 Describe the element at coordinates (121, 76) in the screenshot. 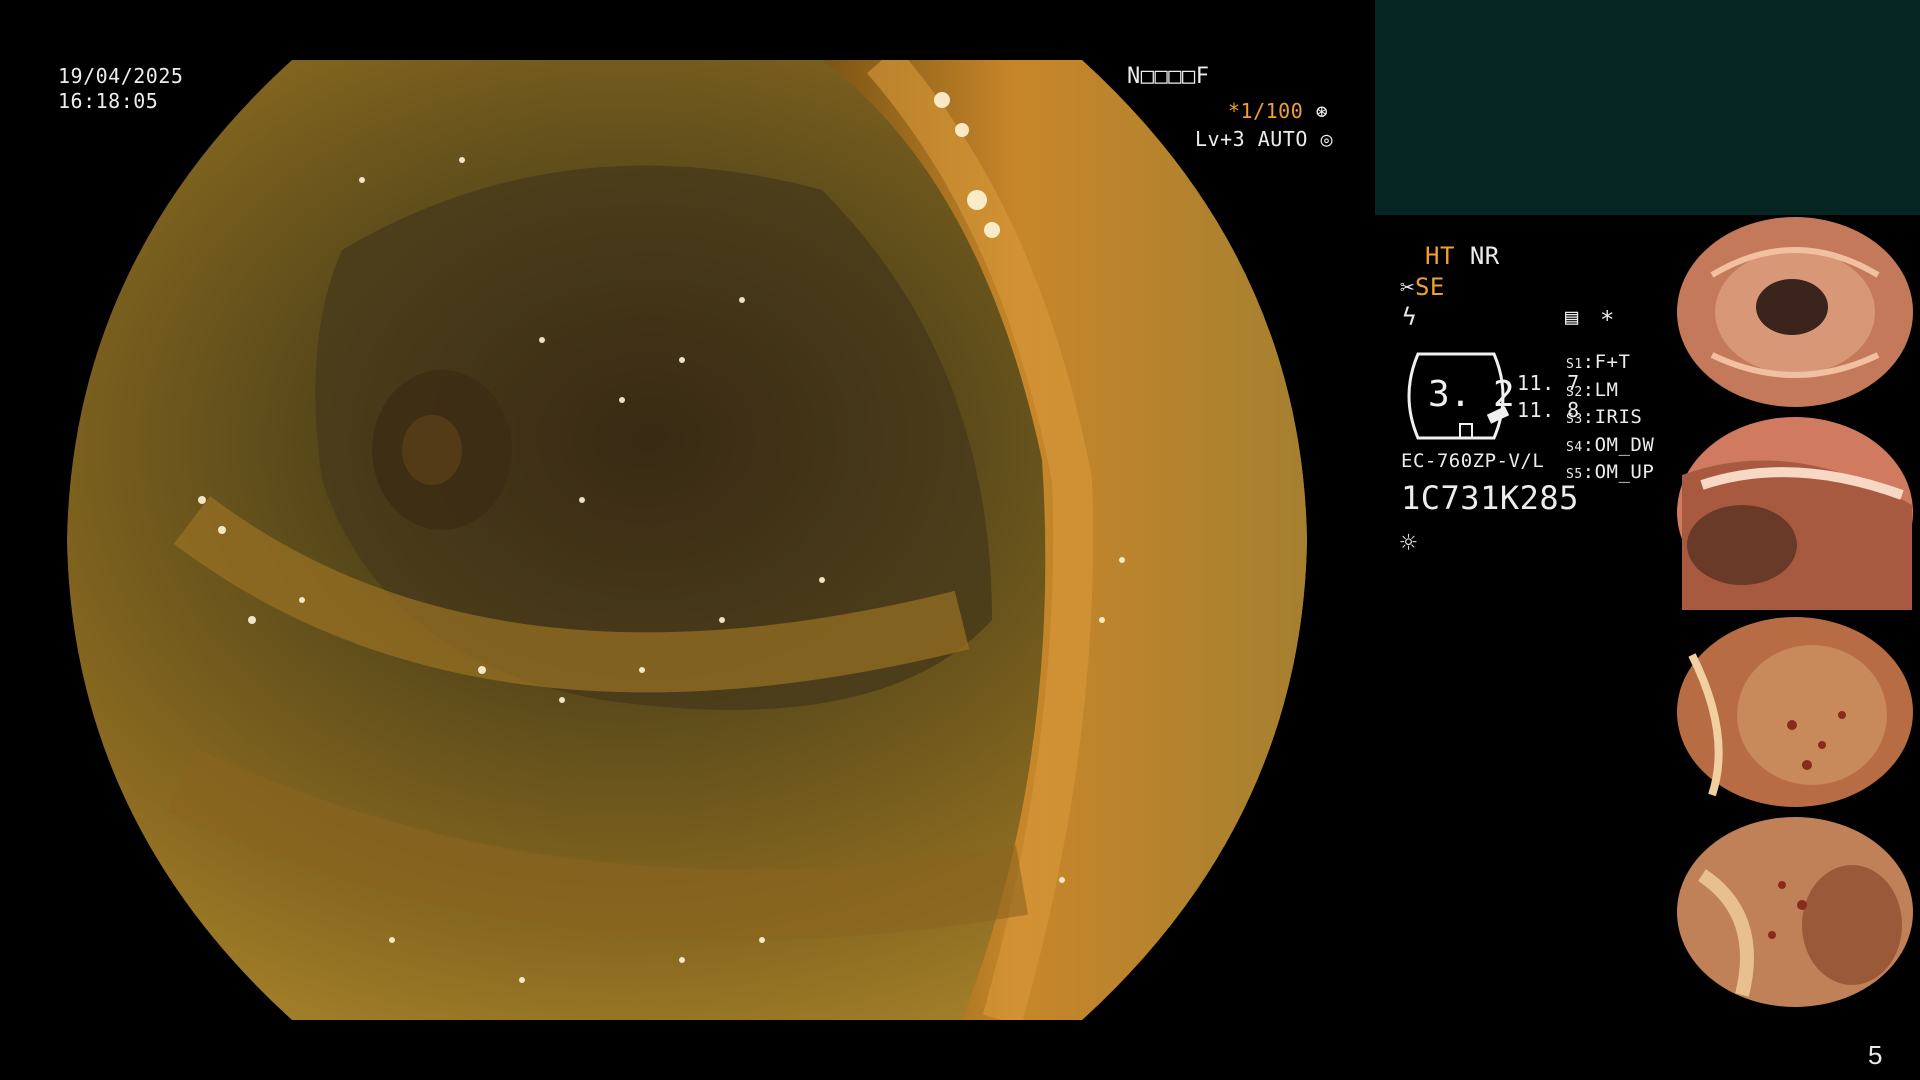

I see `date-label: 19/04/2025` at that location.